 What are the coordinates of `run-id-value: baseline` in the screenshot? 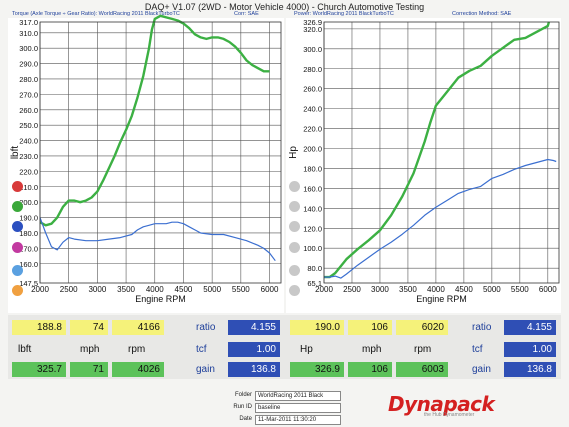 It's located at (298, 408).